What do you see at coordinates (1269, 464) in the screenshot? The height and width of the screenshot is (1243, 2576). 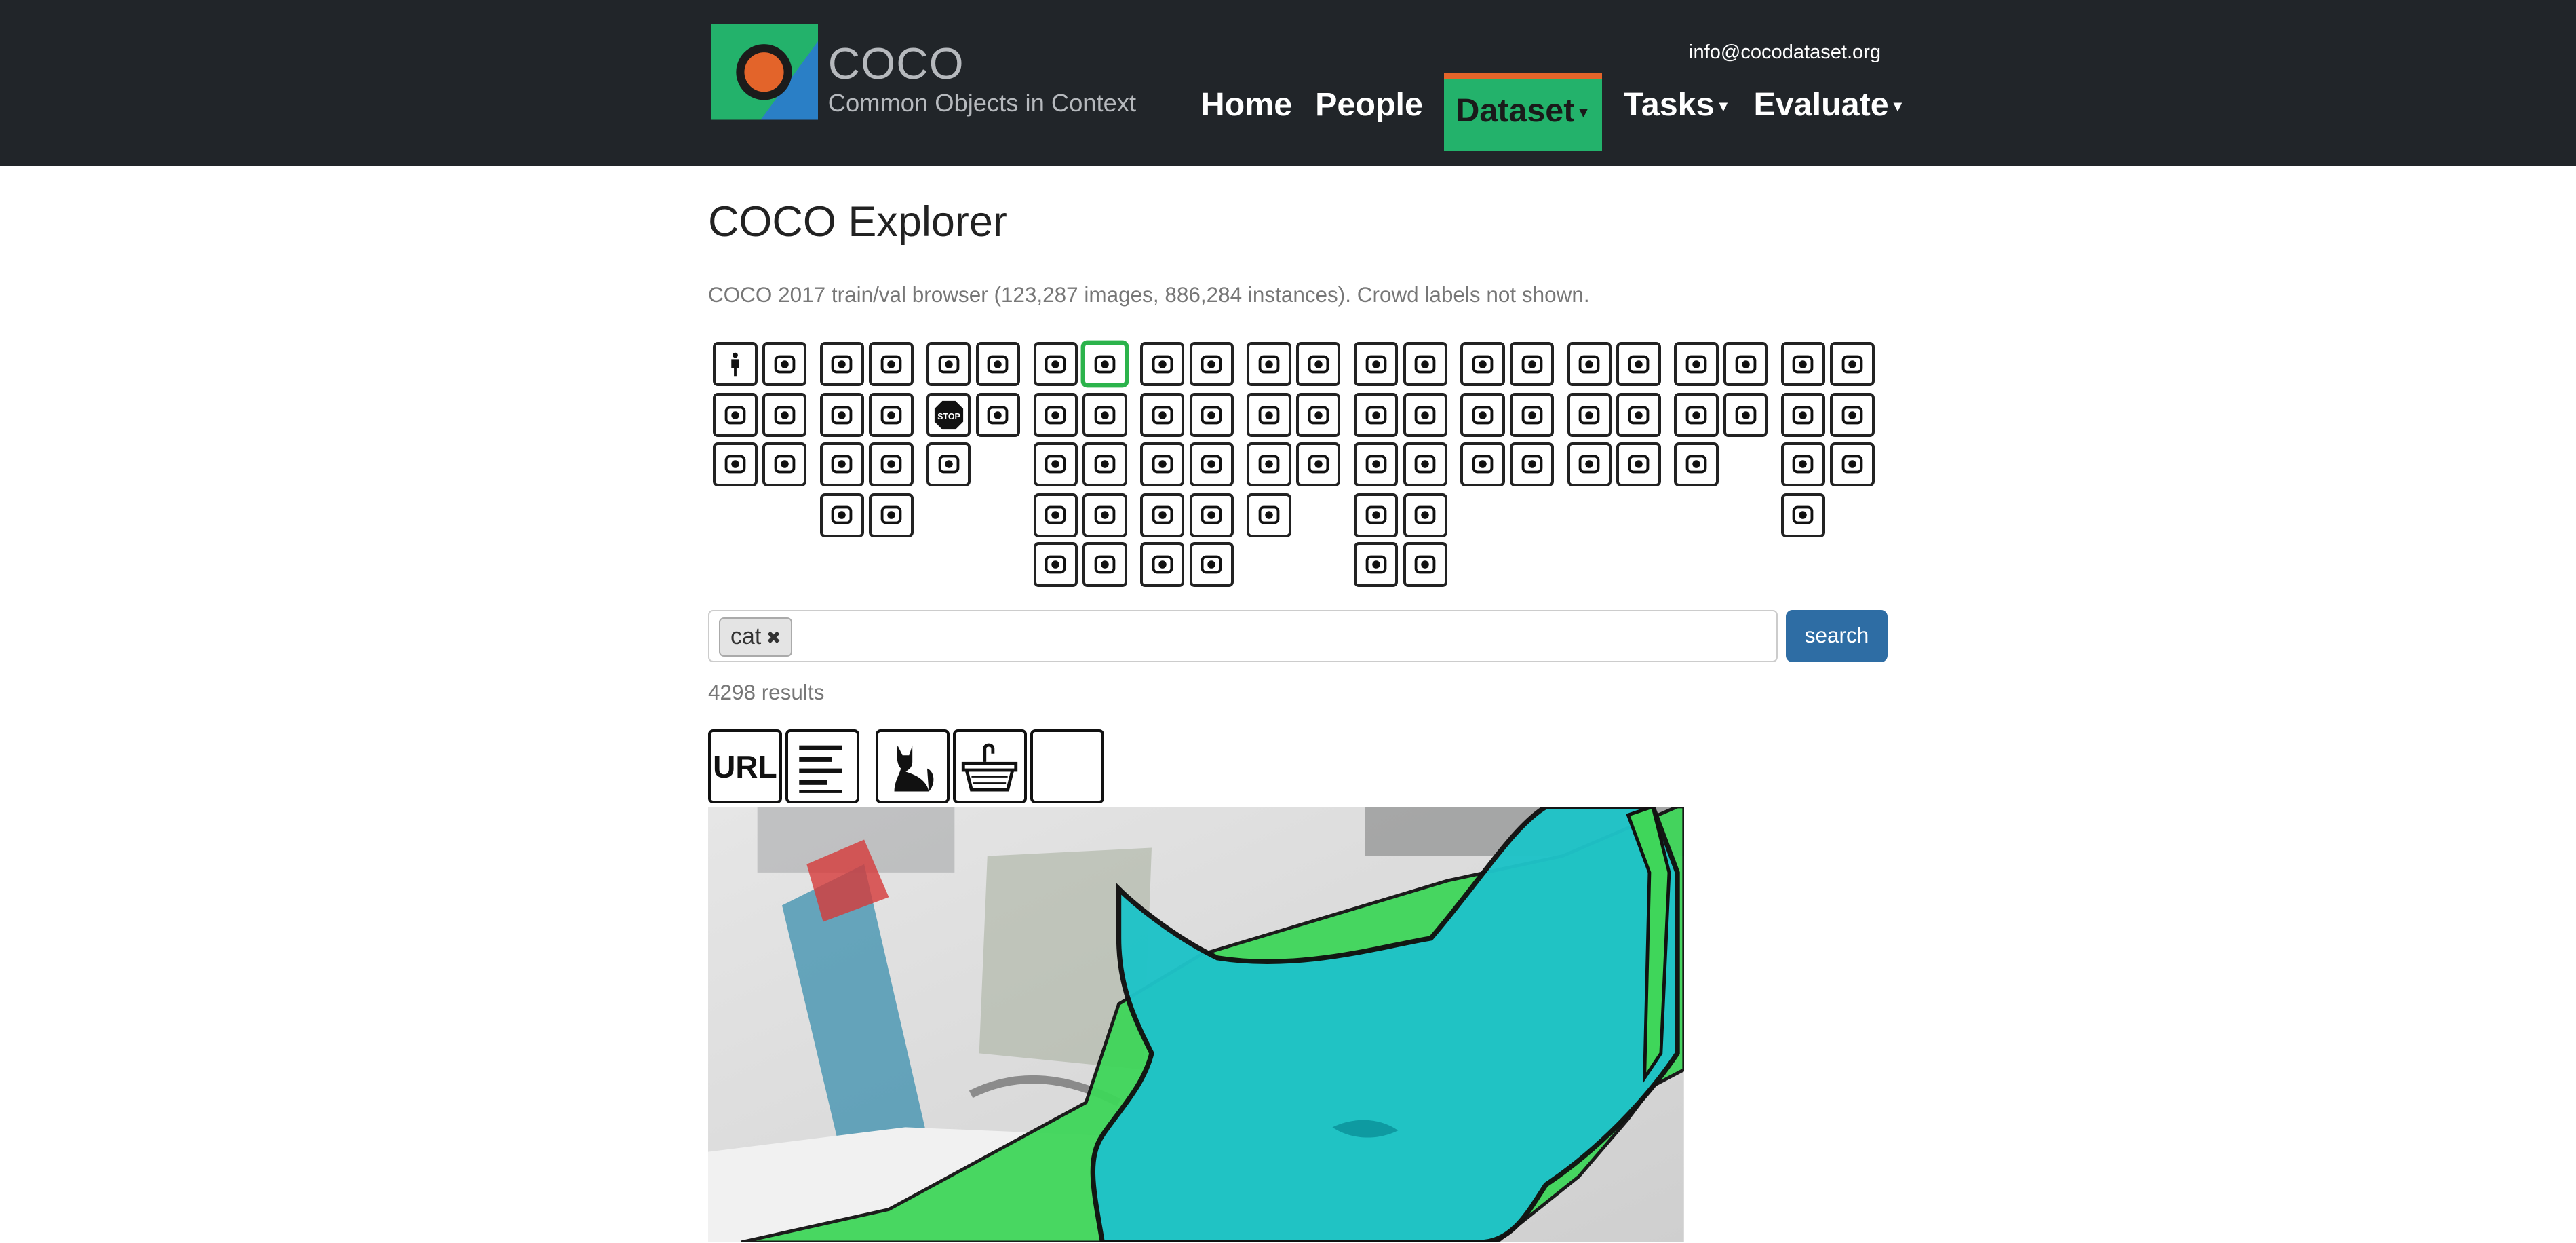 I see `category-knife-button` at bounding box center [1269, 464].